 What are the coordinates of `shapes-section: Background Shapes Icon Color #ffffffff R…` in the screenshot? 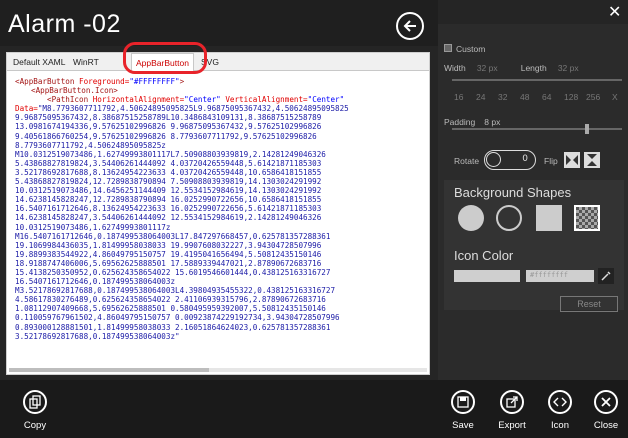 It's located at (534, 246).